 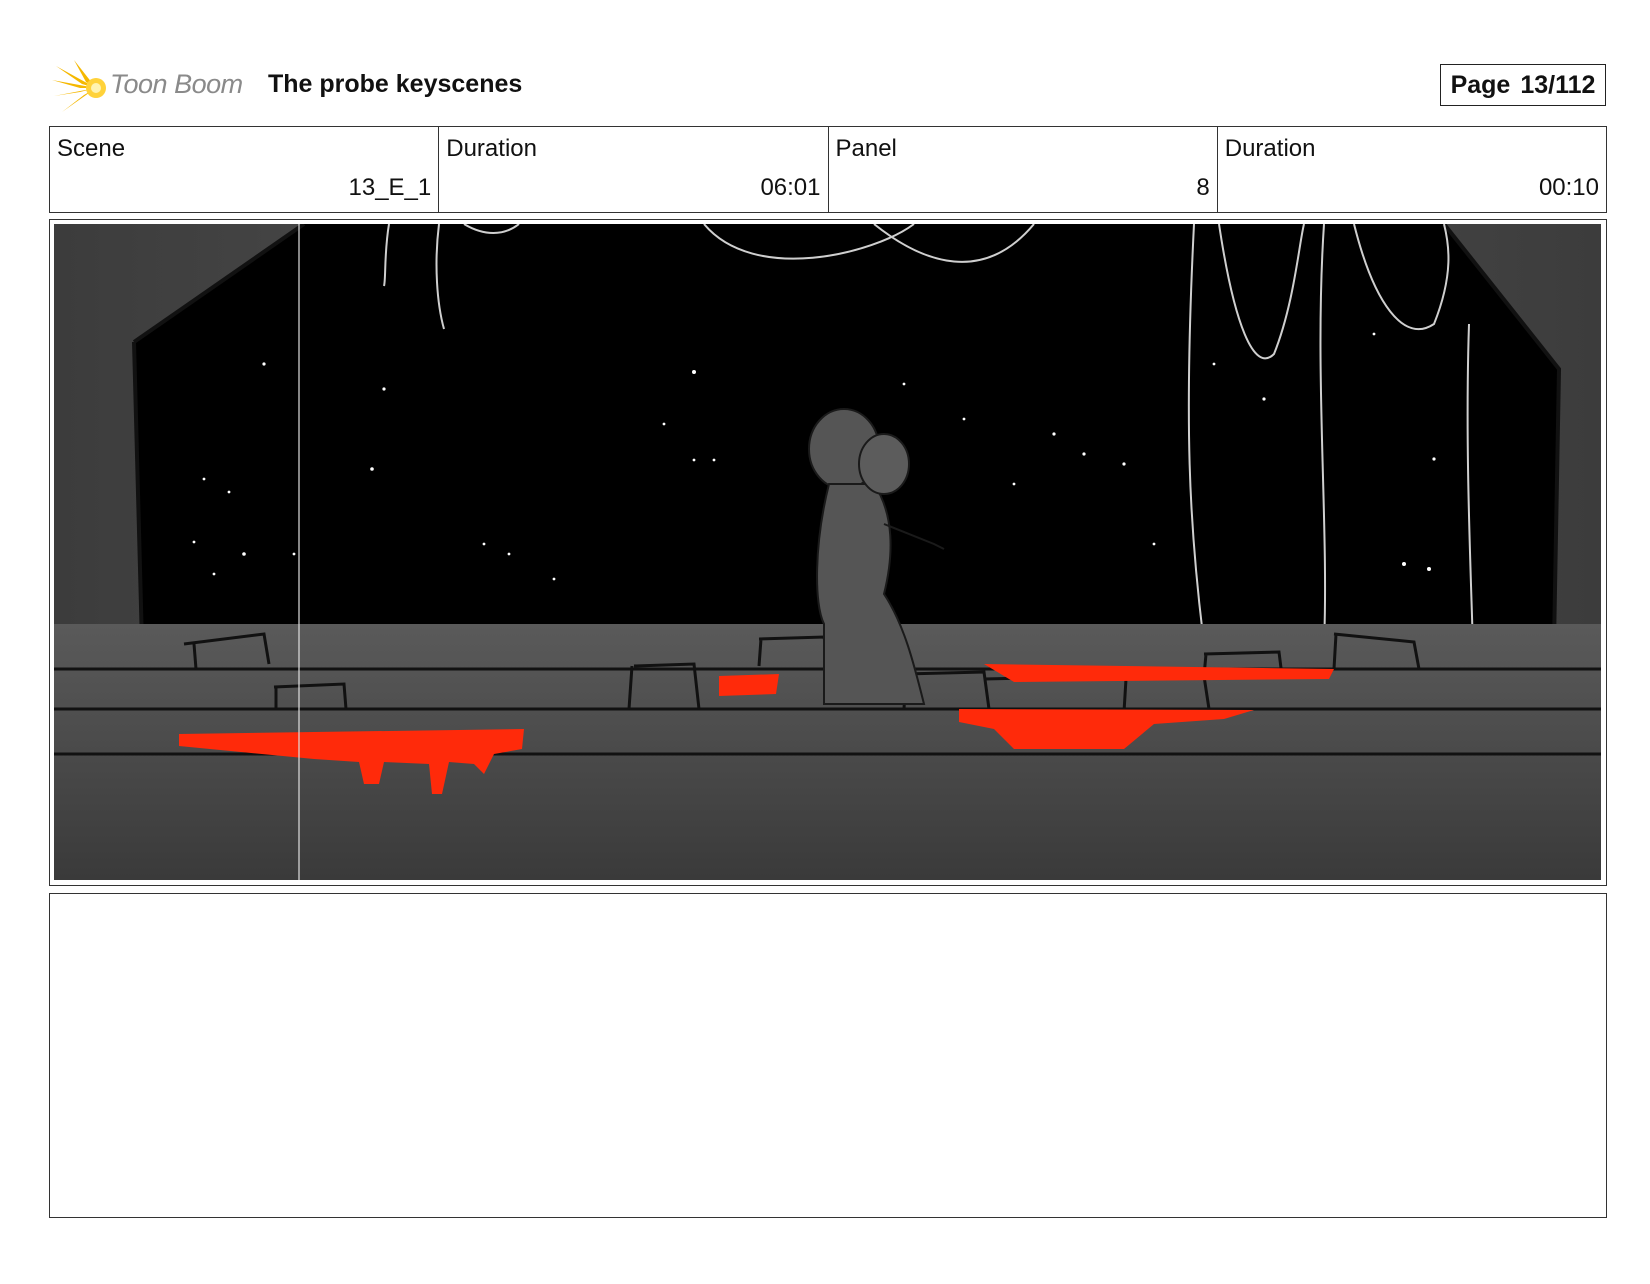 I want to click on page-indicator: Page 13/112, so click(x=1523, y=85).